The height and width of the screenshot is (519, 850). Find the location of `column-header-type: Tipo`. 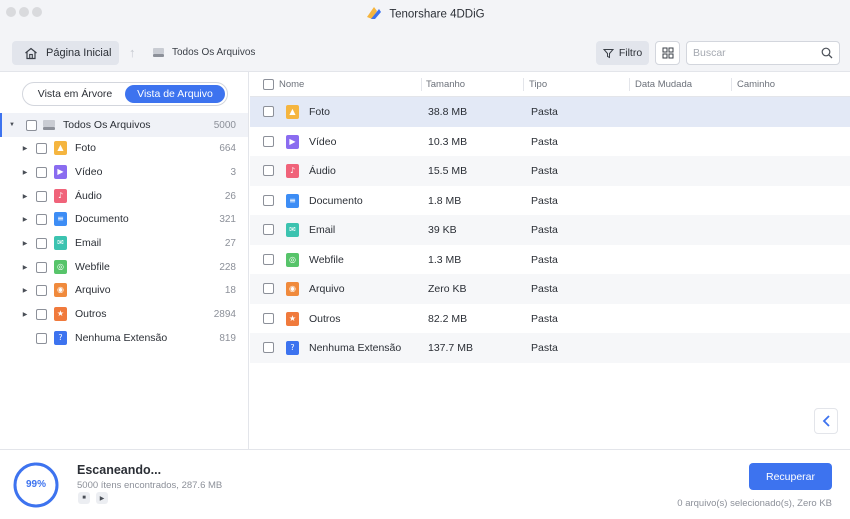

column-header-type: Tipo is located at coordinates (538, 84).